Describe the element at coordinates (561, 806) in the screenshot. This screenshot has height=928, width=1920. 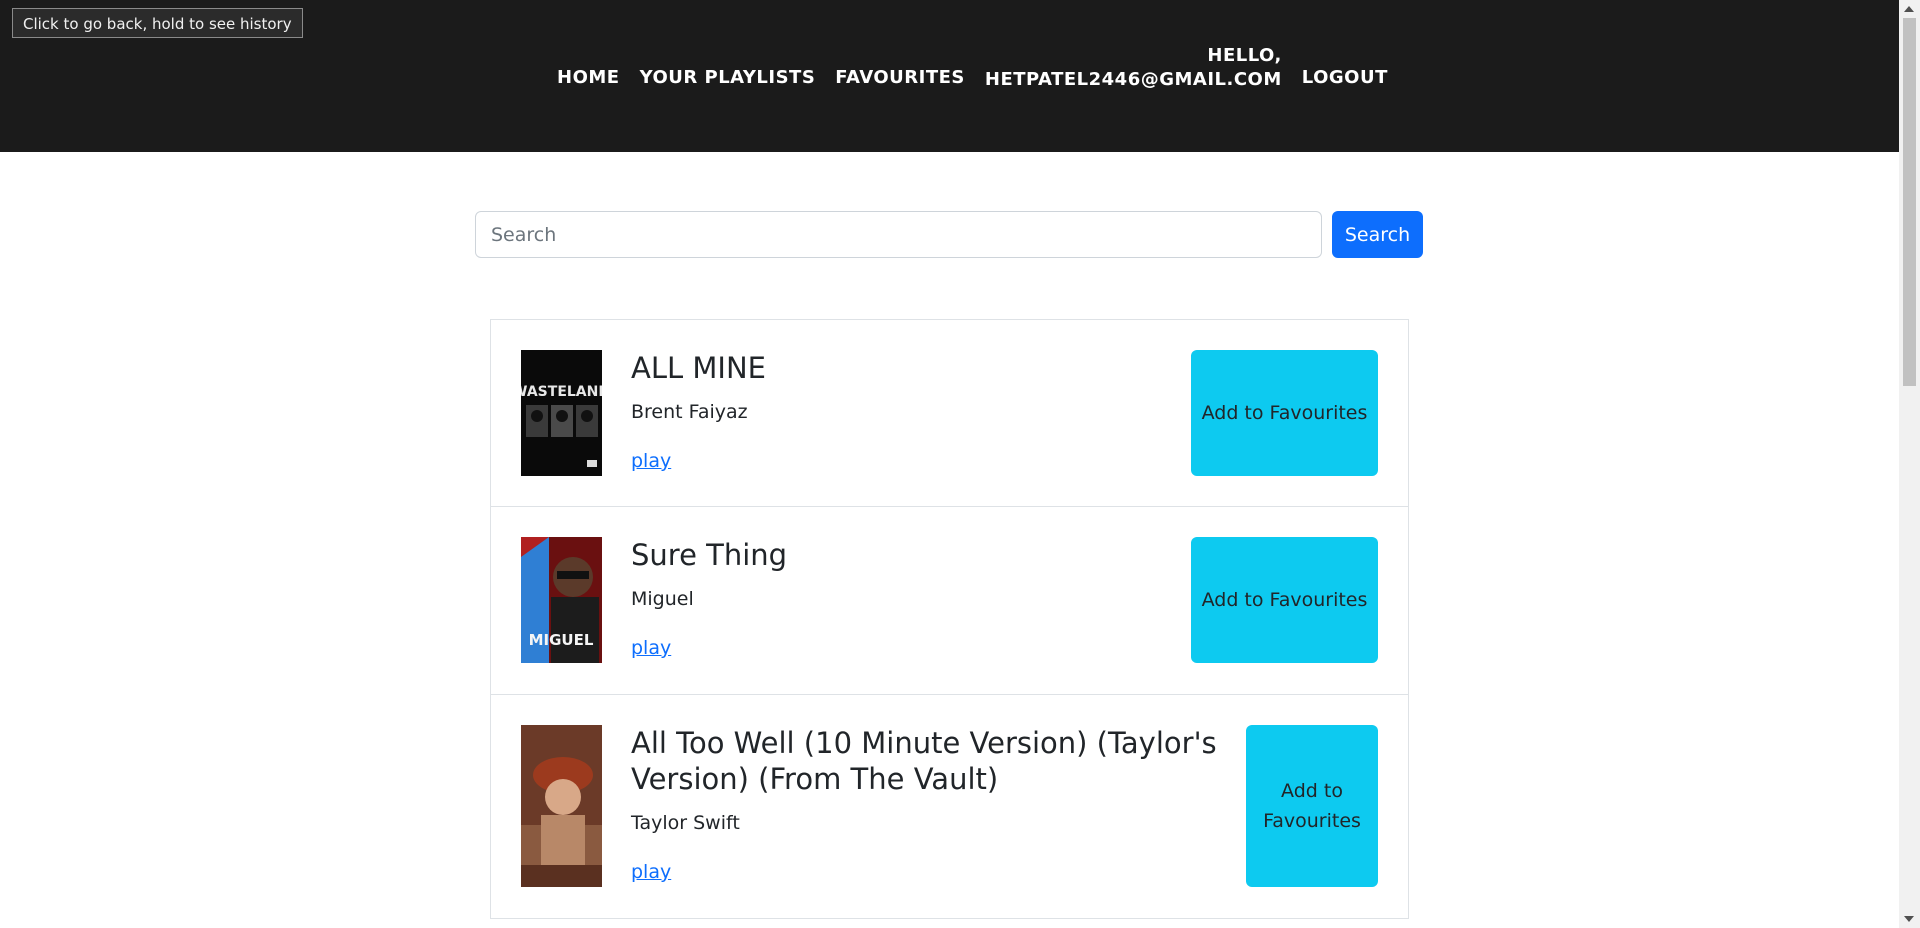
I see `album-cover` at that location.